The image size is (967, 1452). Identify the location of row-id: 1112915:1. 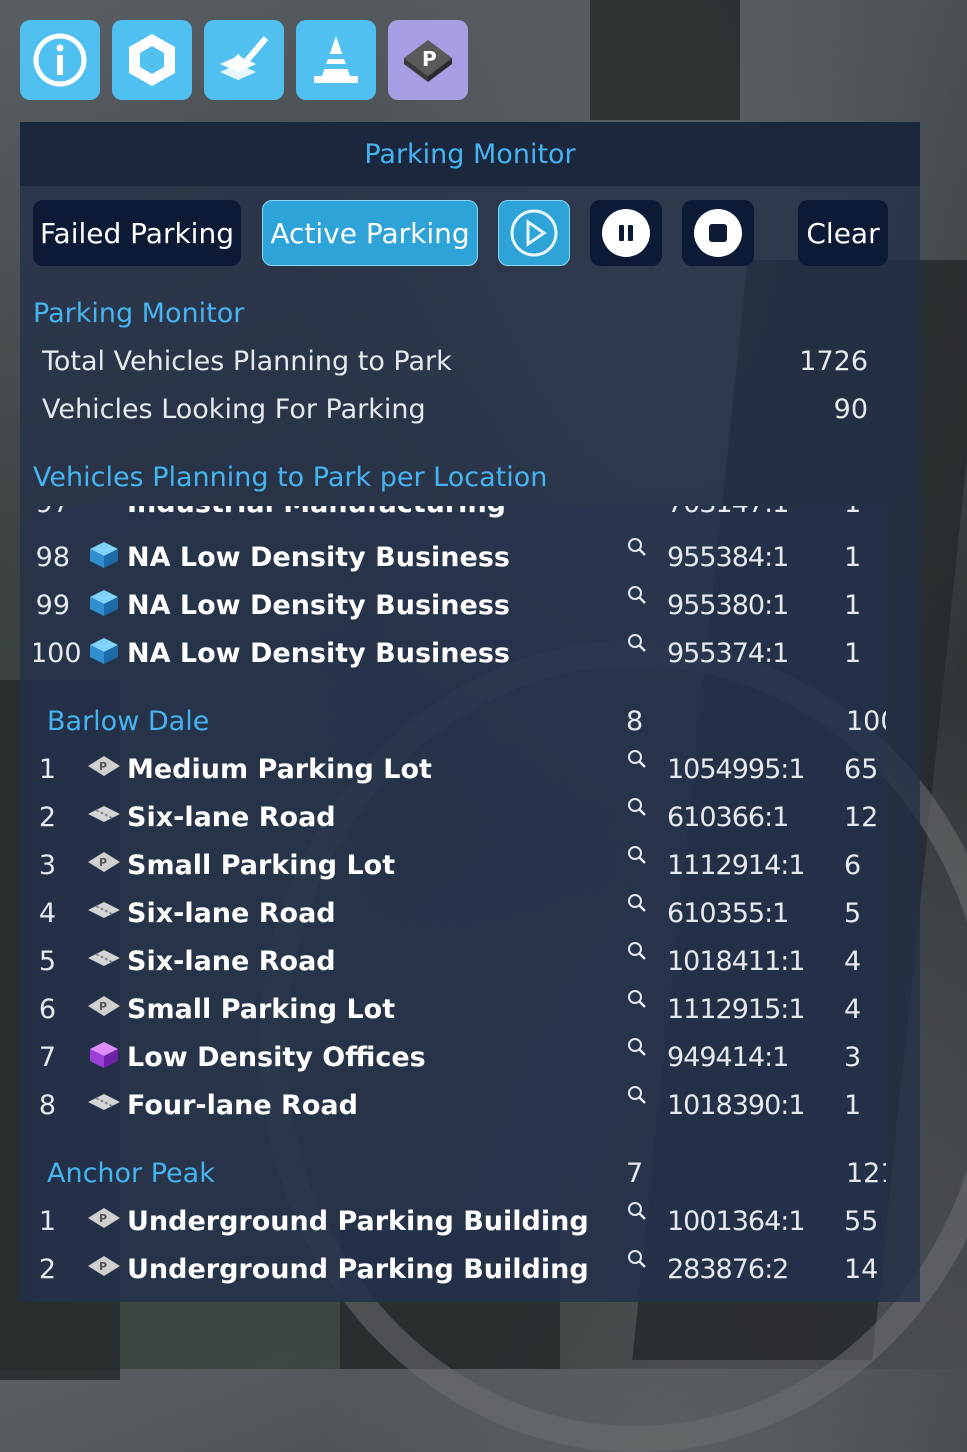
(736, 1009).